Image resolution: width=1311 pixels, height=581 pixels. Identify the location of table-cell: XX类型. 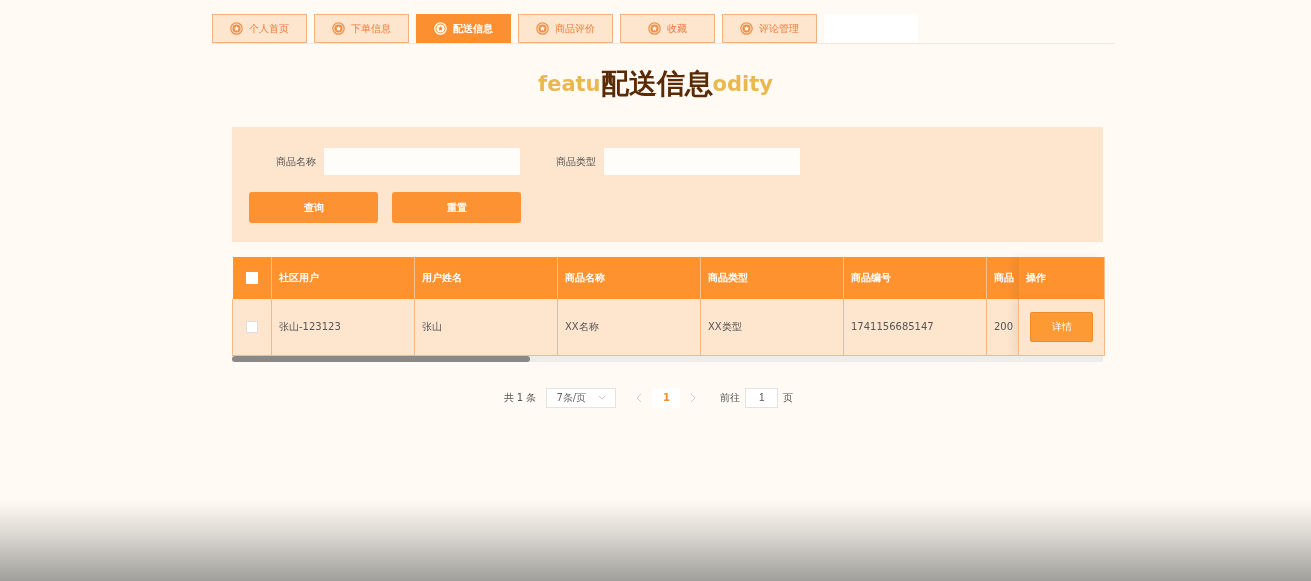
(772, 327).